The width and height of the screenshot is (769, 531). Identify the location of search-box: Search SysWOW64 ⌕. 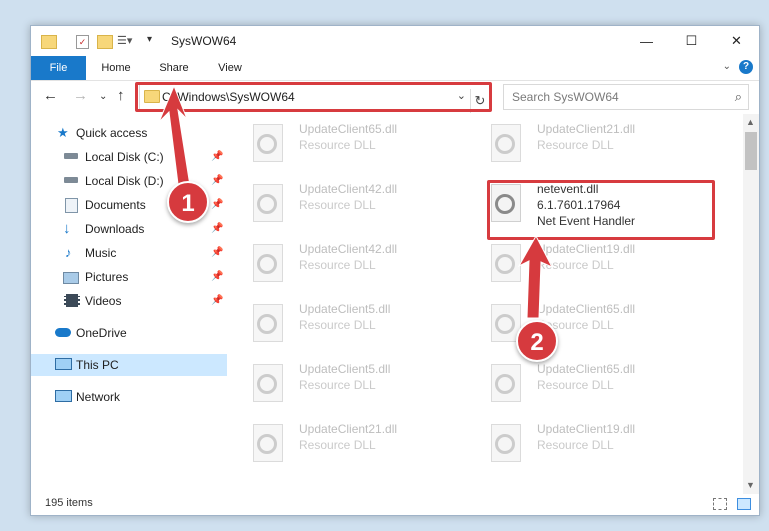
(626, 97).